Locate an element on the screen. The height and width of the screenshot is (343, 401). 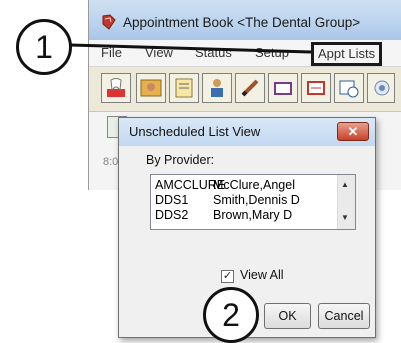
dialog-titlebar: Unscheduled List View ✕ is located at coordinates (247, 132).